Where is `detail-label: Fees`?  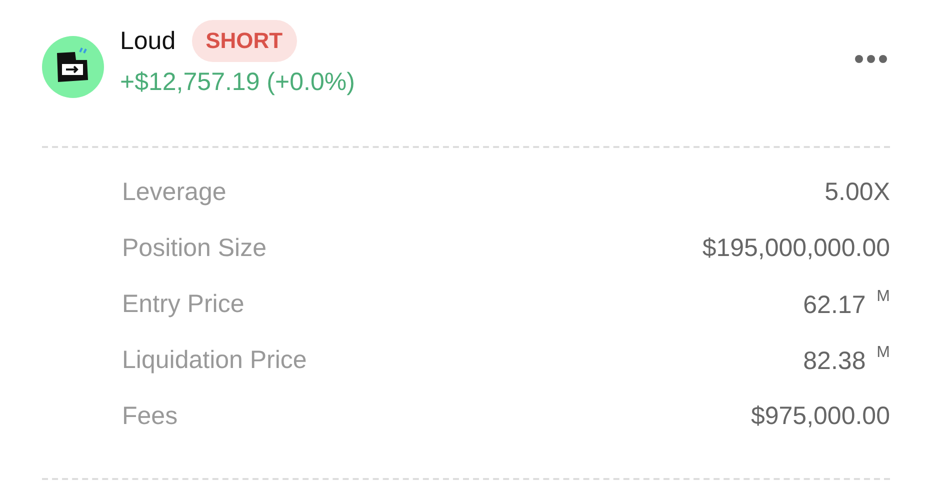
detail-label: Fees is located at coordinates (150, 416).